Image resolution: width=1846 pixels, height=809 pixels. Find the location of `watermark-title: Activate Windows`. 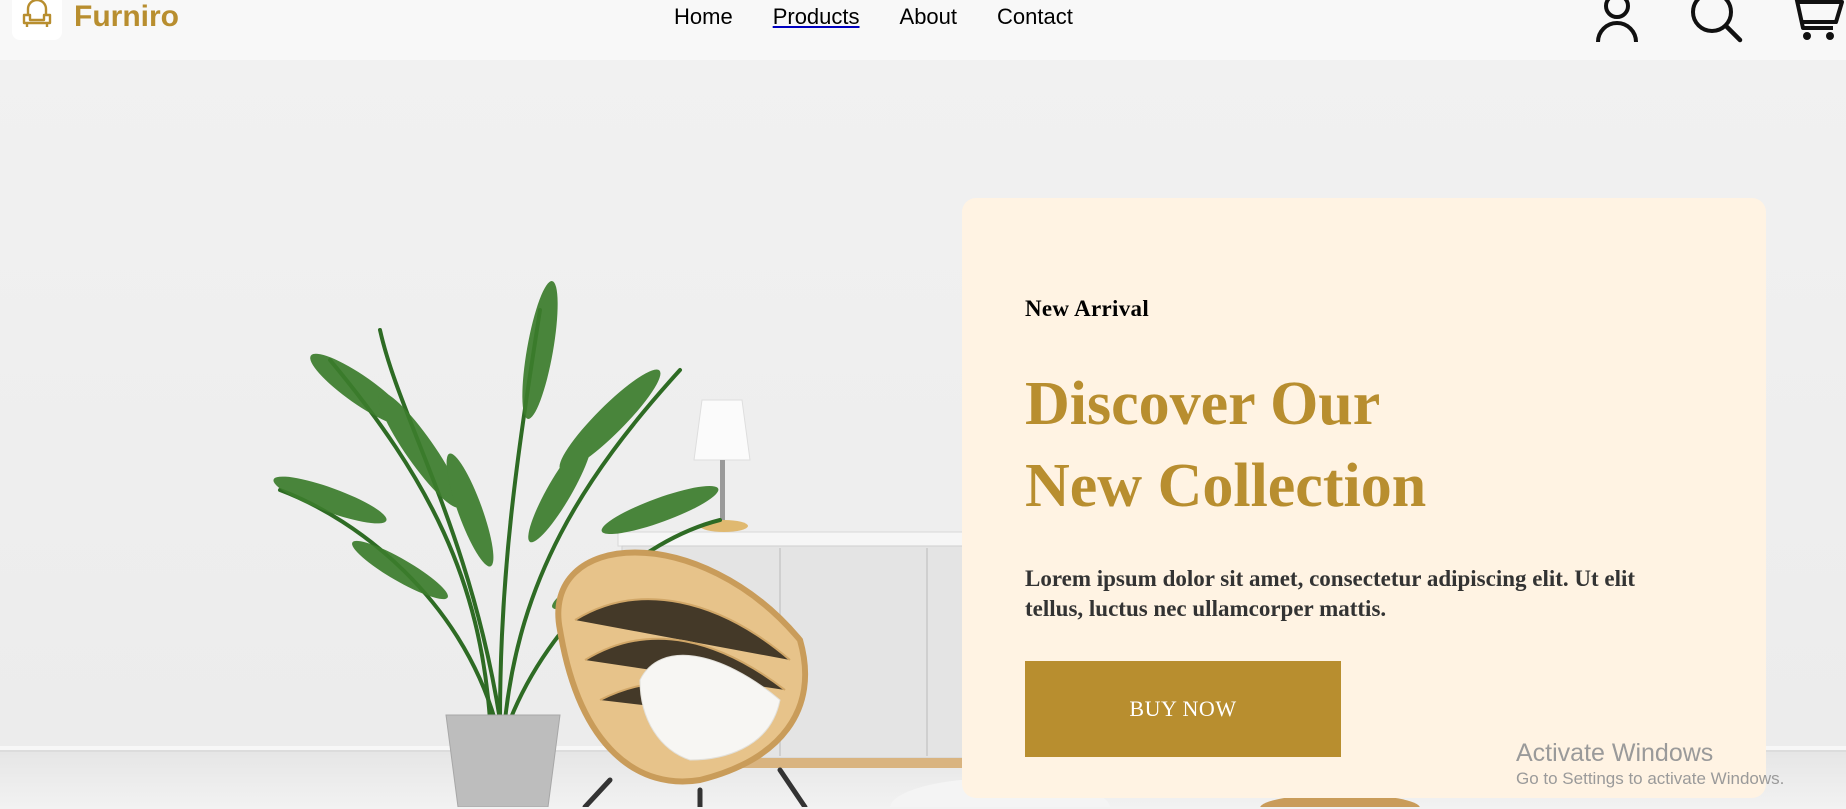

watermark-title: Activate Windows is located at coordinates (1615, 753).